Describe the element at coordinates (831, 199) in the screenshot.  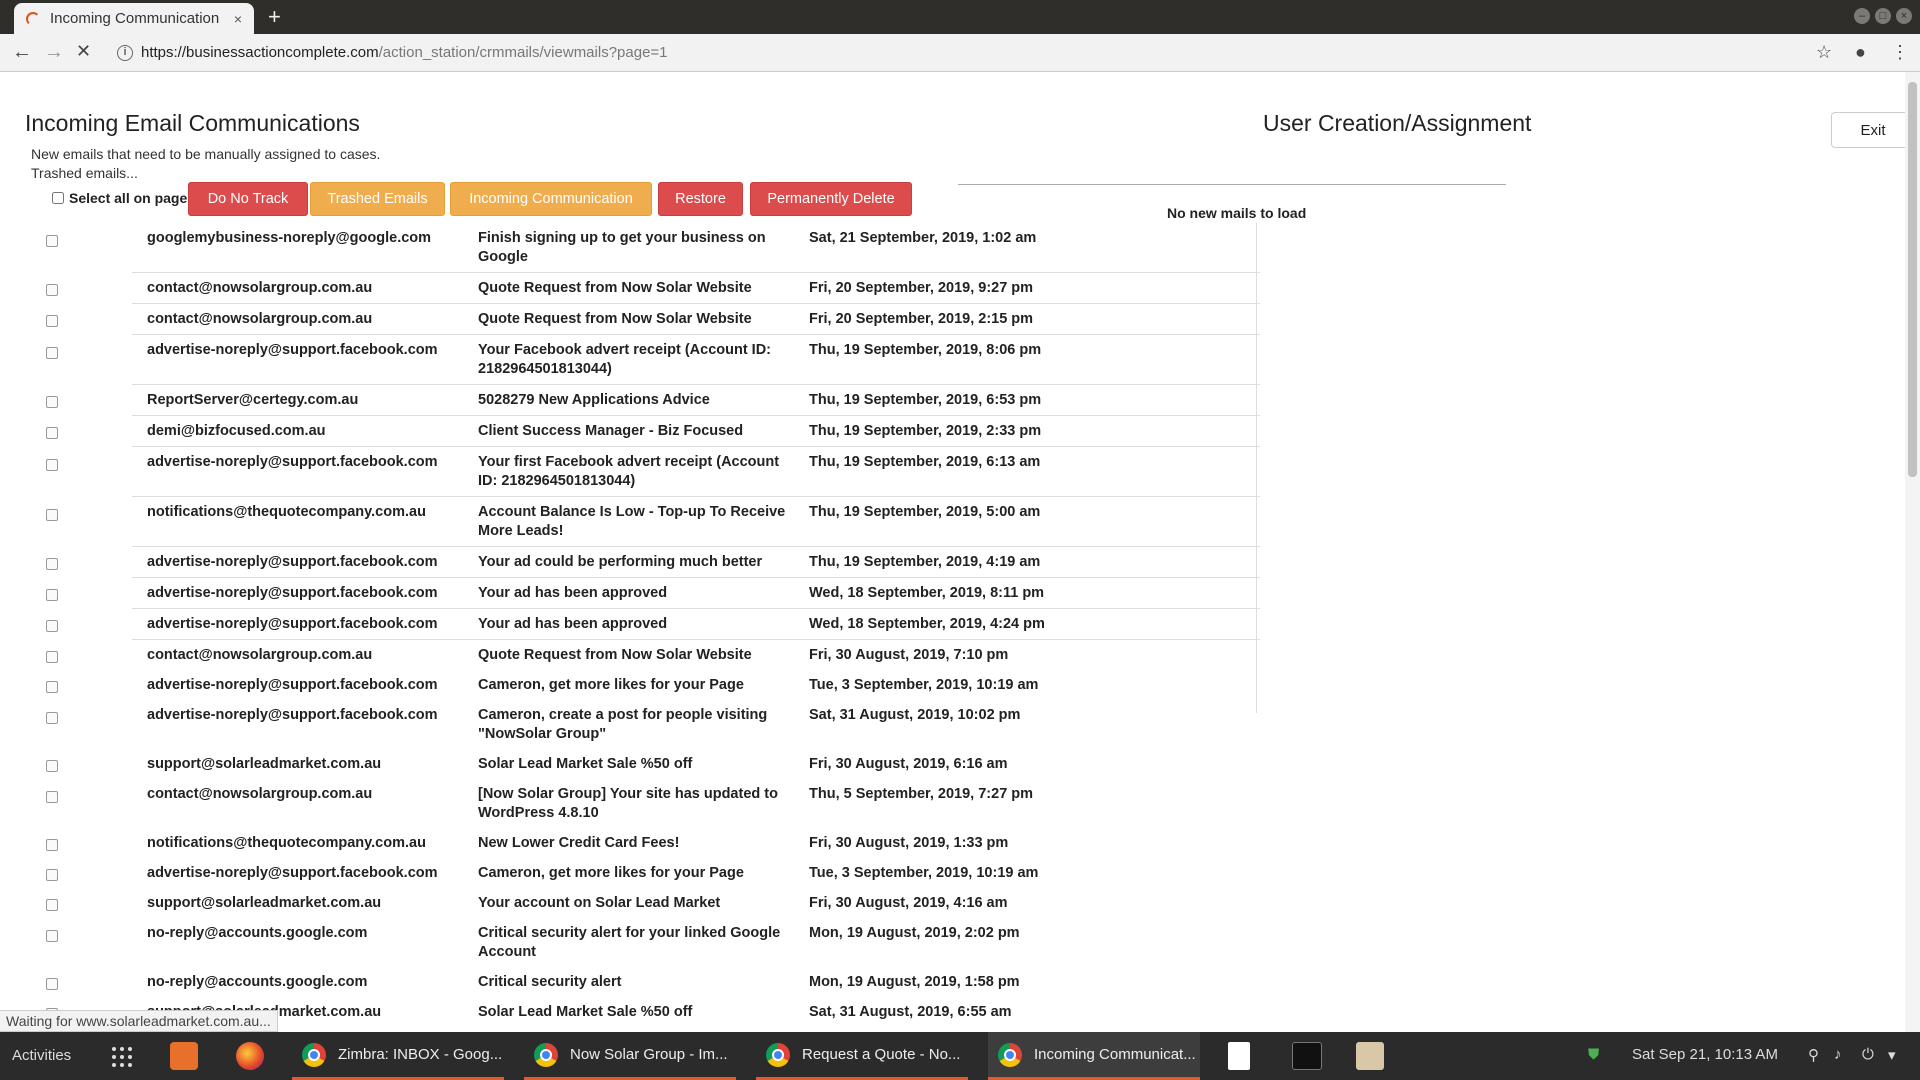
I see `permanently-delete-button: Permanently Delete` at that location.